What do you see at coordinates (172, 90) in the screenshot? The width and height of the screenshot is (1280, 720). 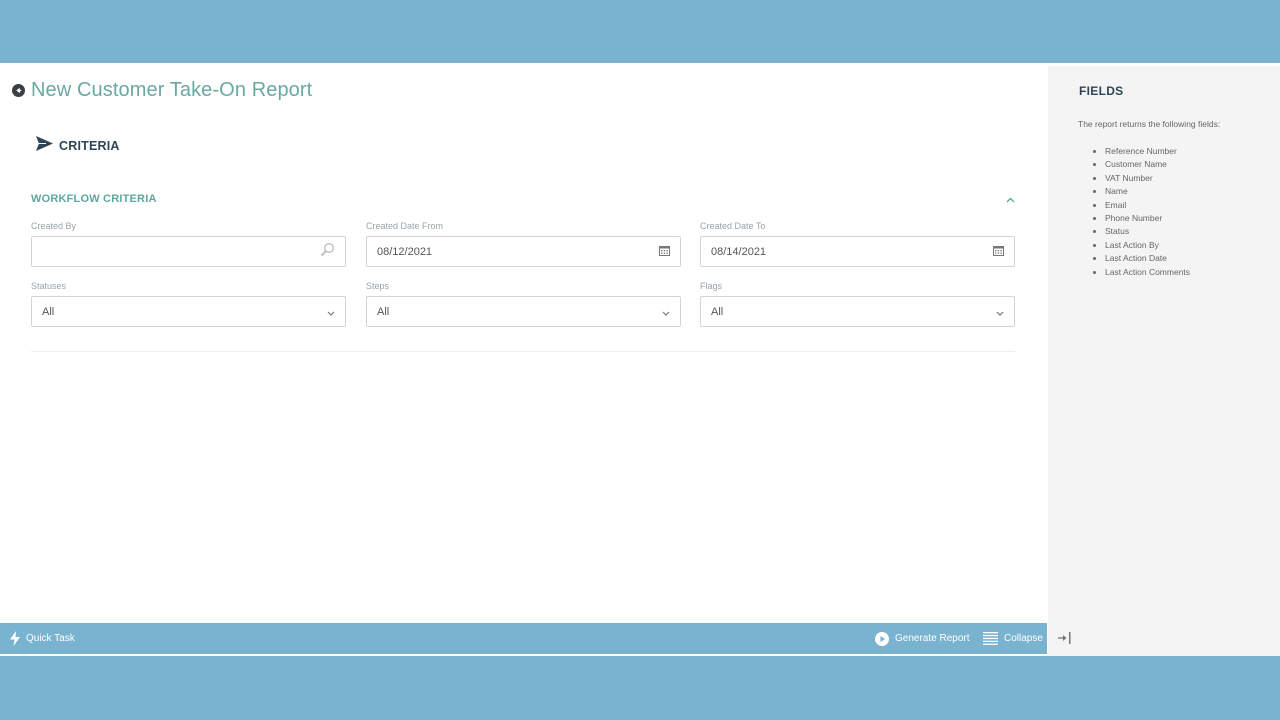 I see `page-title: New Customer Take-On Report` at bounding box center [172, 90].